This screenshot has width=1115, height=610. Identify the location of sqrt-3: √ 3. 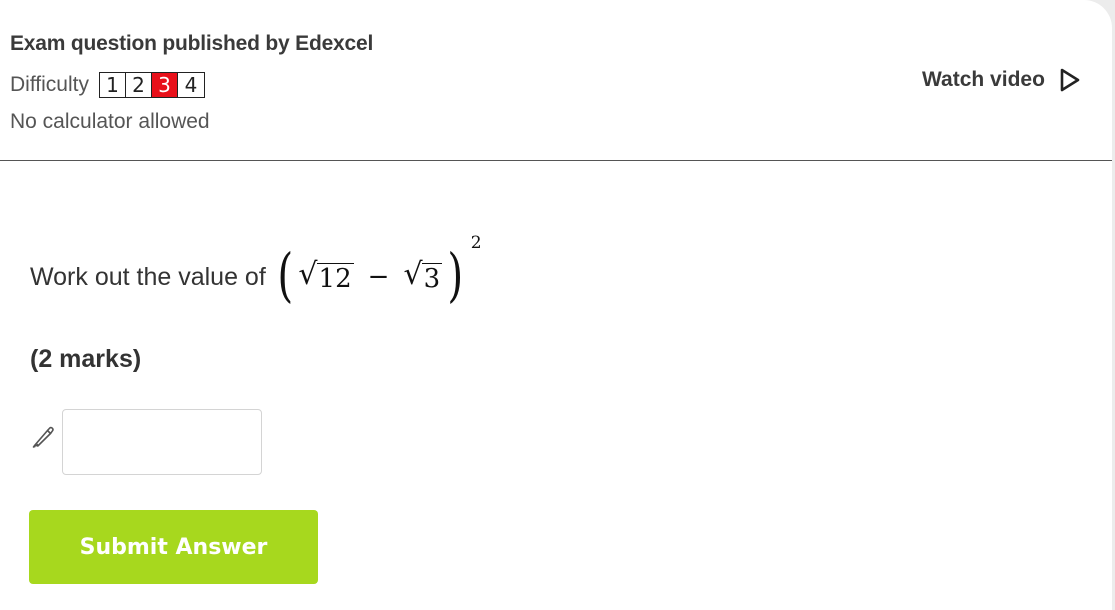
(423, 276).